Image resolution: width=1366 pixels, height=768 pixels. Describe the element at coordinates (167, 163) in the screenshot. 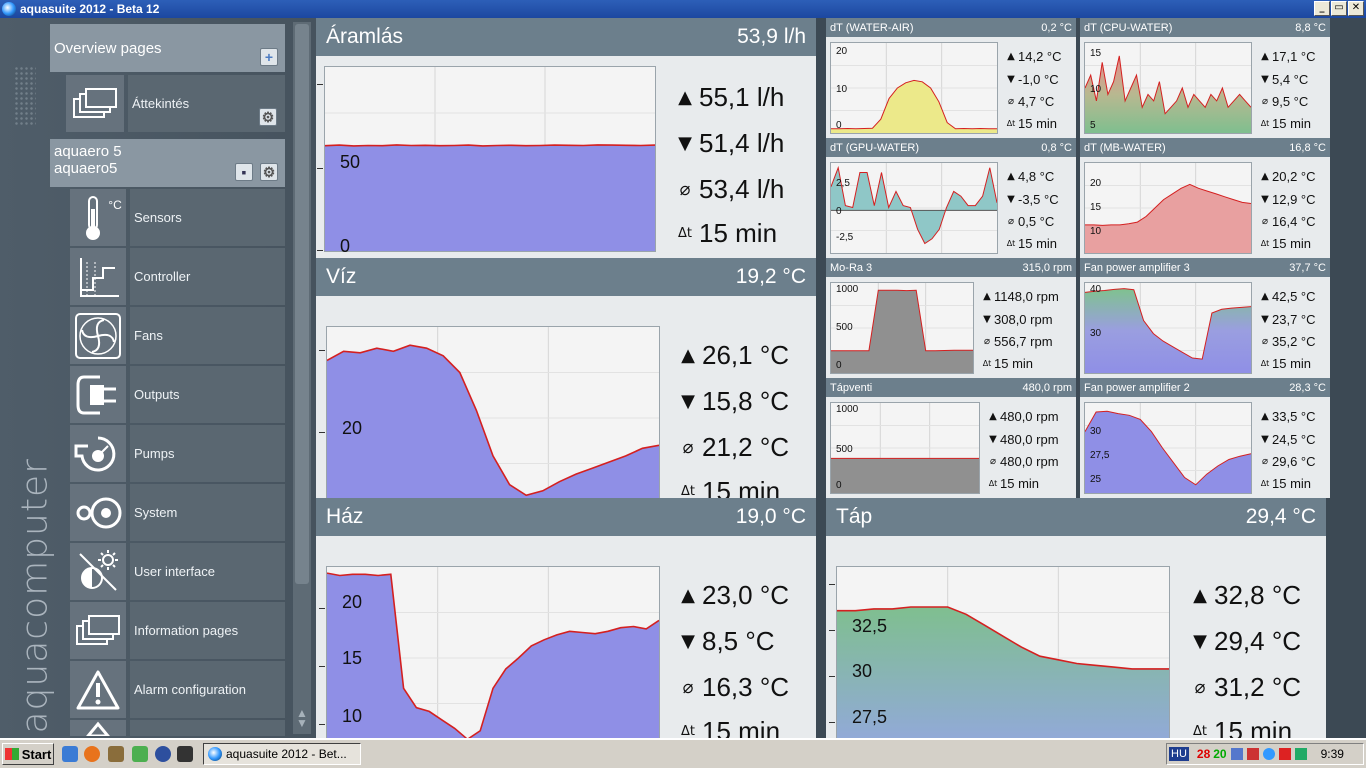

I see `device-header: aquaero 5 aquaero5 ▪ ⚙` at that location.